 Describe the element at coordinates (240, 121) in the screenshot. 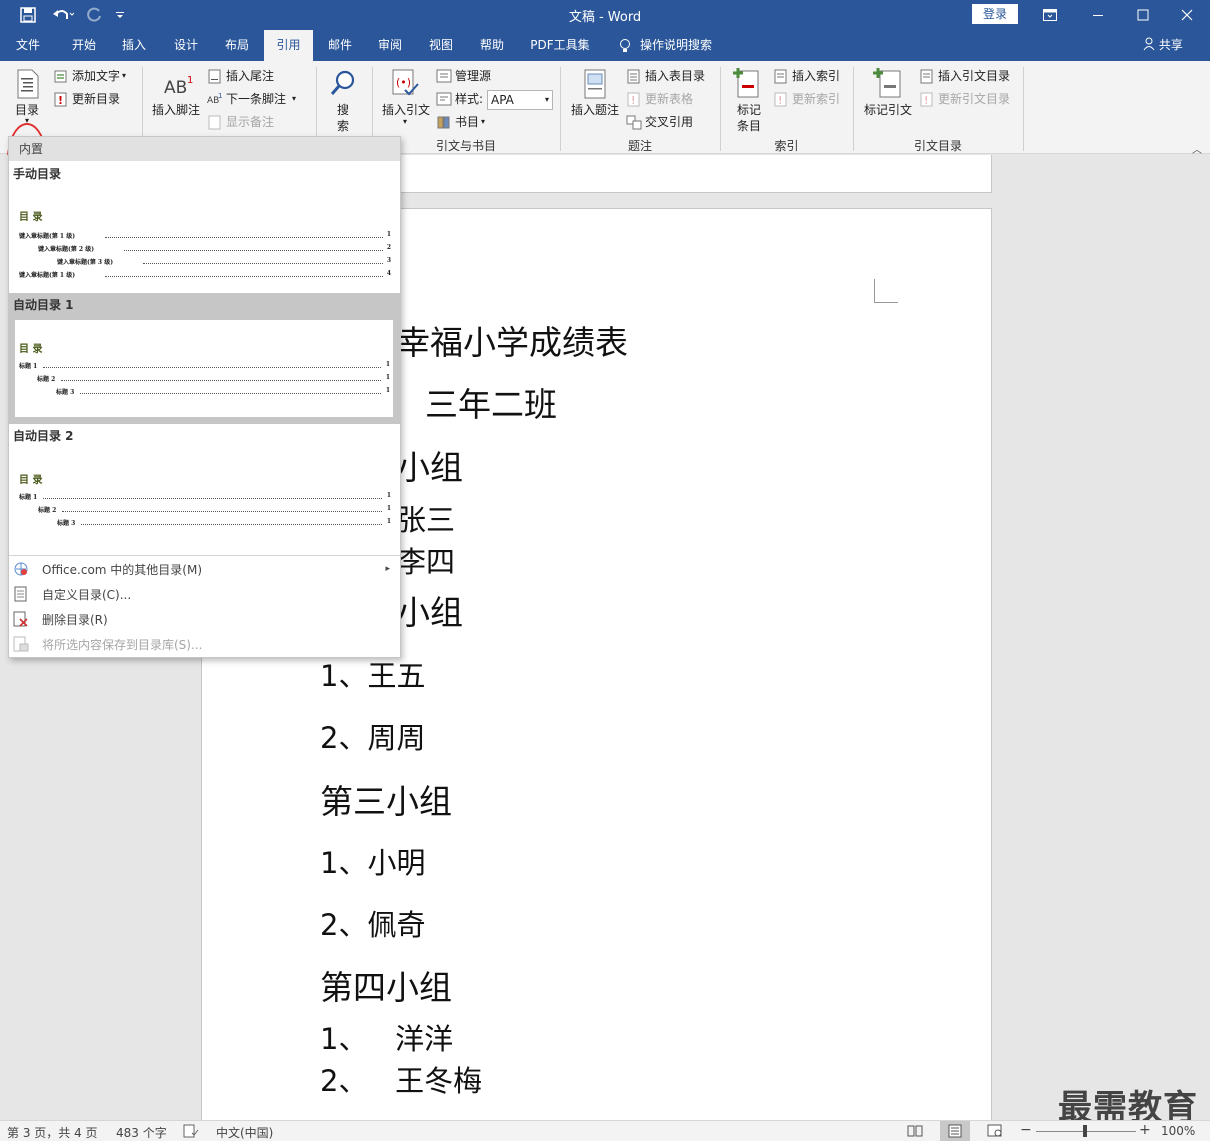

I see `show-notes-button: 显示备注` at that location.